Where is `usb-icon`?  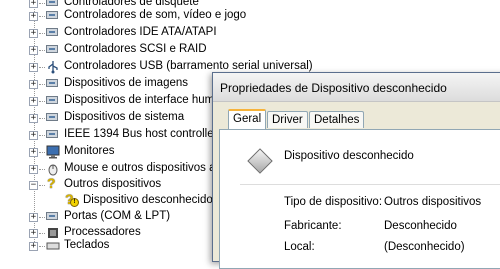 usb-icon is located at coordinates (53, 67).